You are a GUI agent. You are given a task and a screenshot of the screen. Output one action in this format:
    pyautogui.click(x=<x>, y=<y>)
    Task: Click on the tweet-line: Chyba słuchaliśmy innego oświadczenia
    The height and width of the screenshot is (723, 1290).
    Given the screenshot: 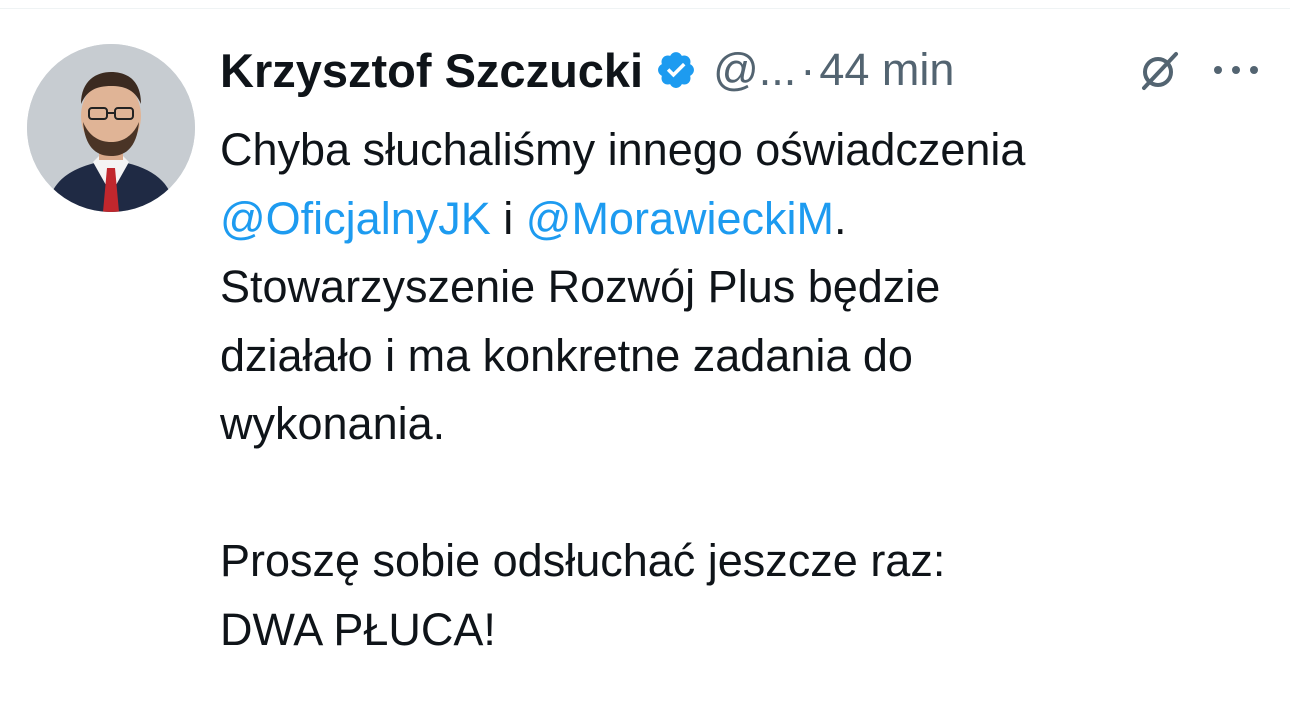 What is the action you would take?
    pyautogui.click(x=623, y=149)
    